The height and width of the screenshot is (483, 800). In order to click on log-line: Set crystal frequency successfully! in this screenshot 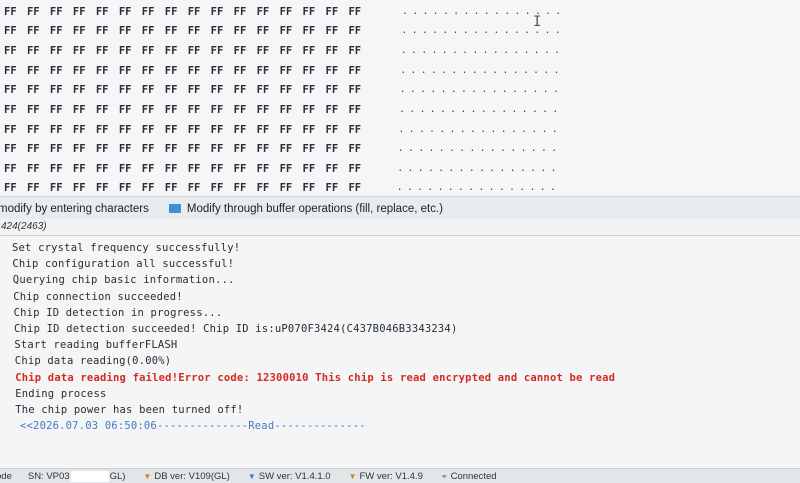, I will do `click(126, 248)`.